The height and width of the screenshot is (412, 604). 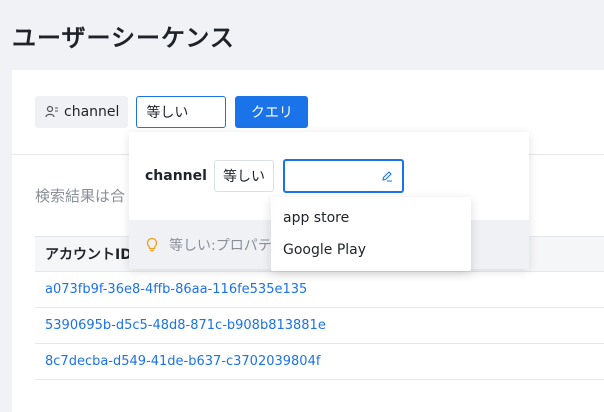 I want to click on value-input, so click(x=343, y=176).